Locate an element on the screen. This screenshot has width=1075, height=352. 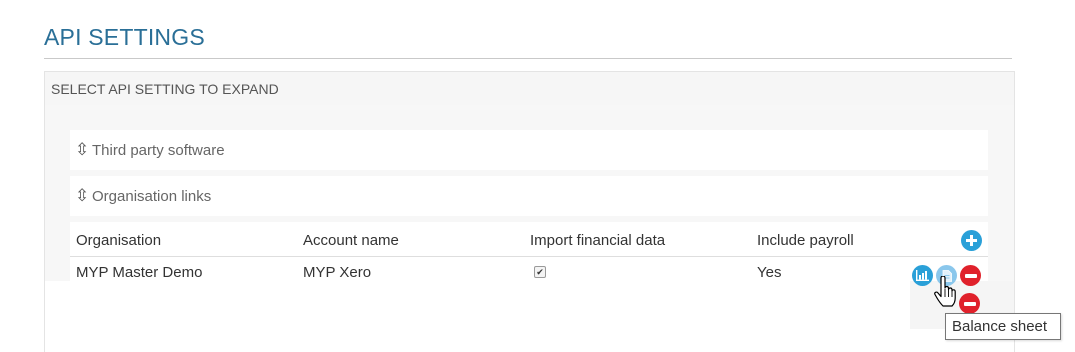
remove-link-button is located at coordinates (970, 275).